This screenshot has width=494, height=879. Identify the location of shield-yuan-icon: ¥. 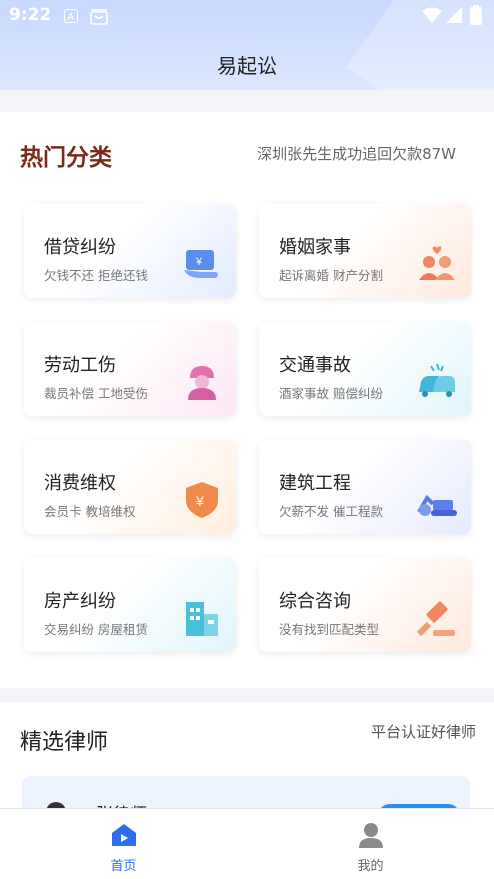
(202, 500).